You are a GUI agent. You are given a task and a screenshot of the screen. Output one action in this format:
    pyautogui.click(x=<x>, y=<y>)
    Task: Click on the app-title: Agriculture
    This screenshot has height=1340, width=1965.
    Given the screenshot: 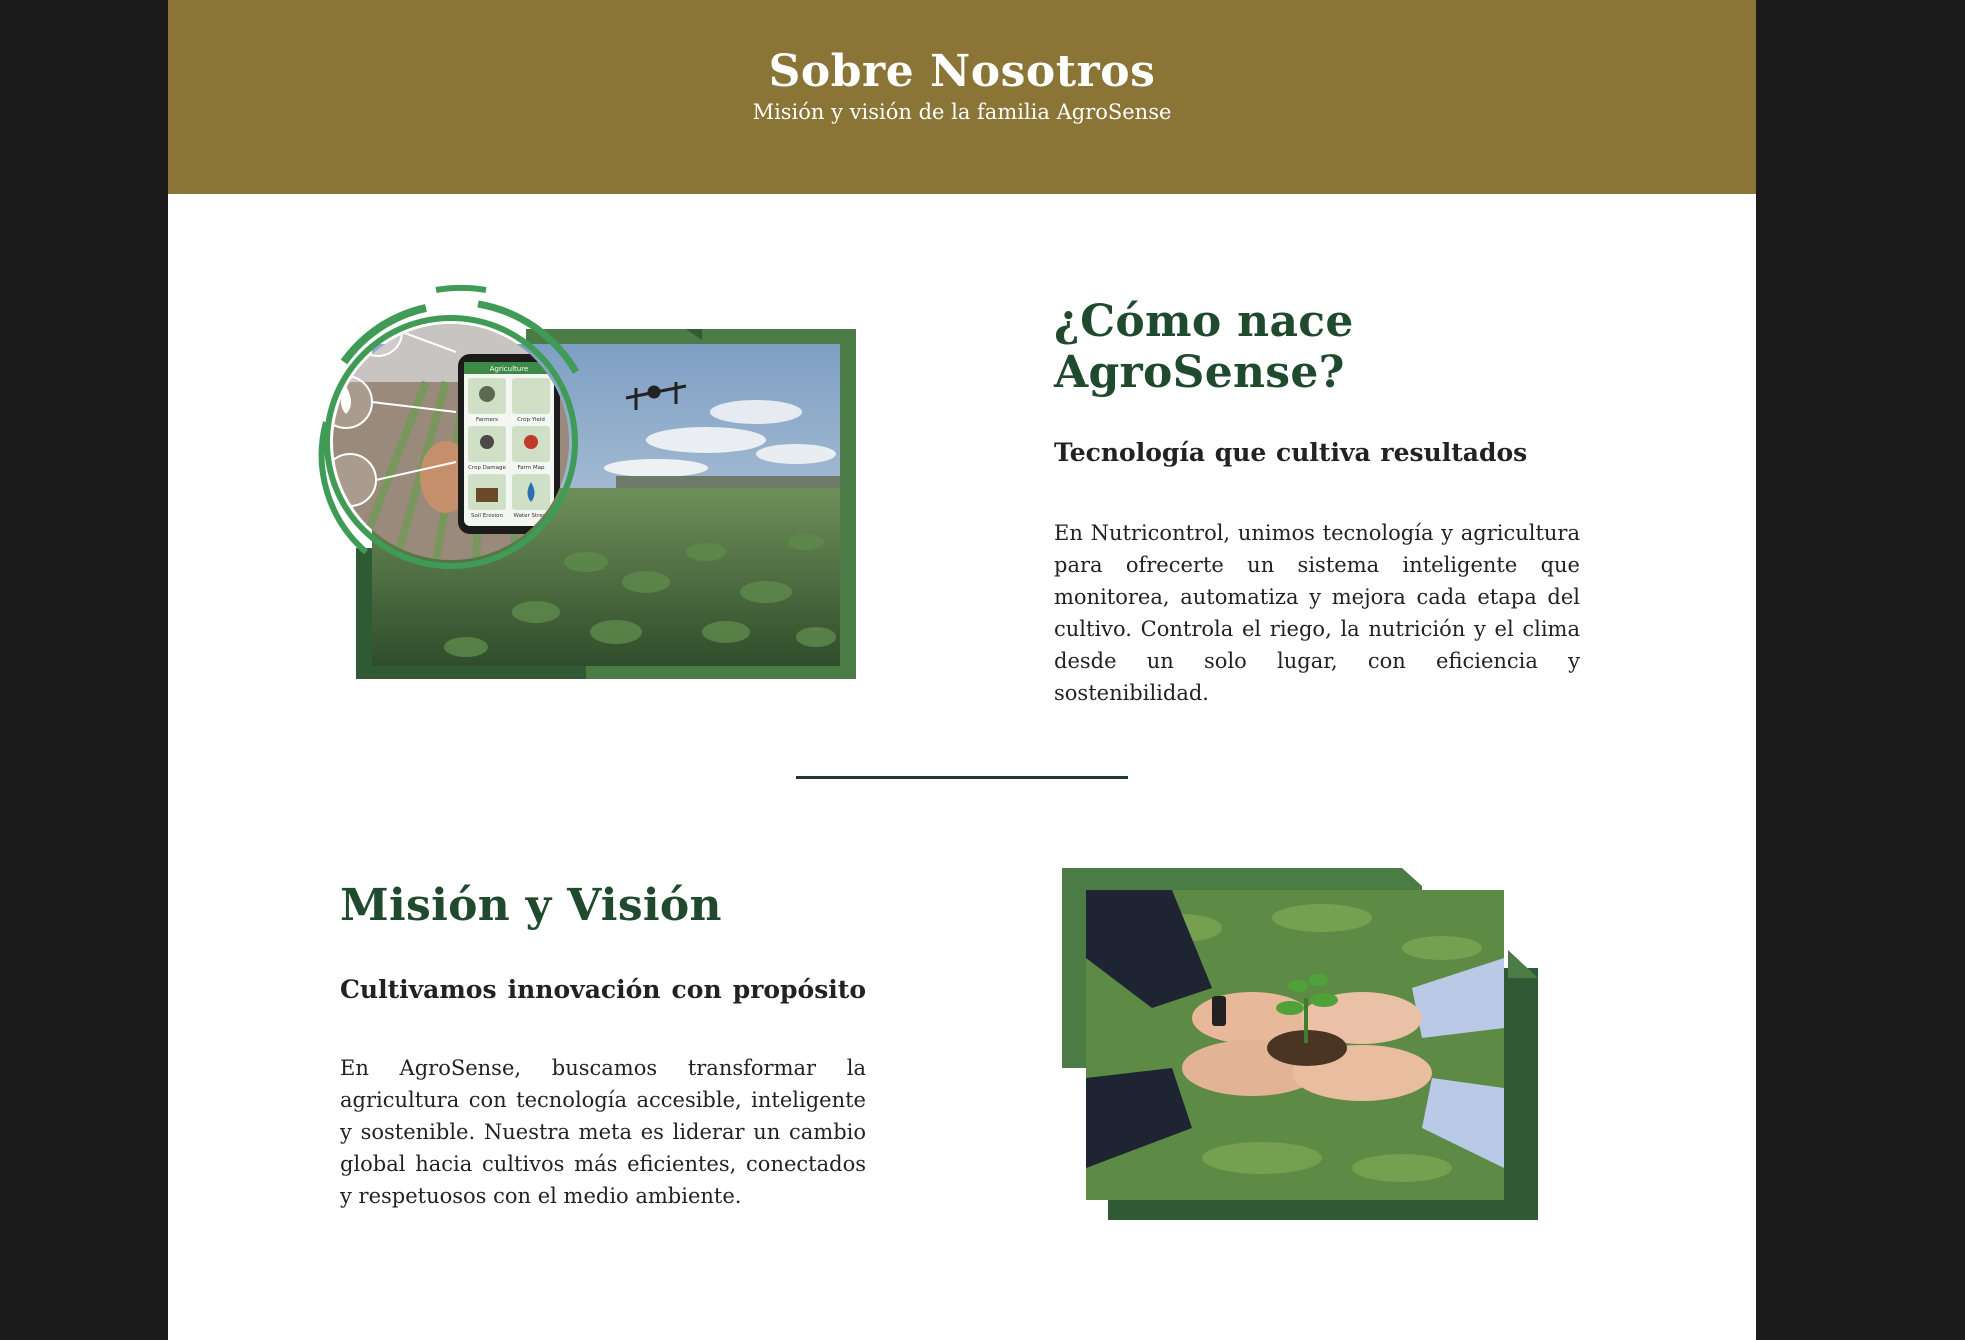 What is the action you would take?
    pyautogui.click(x=509, y=369)
    